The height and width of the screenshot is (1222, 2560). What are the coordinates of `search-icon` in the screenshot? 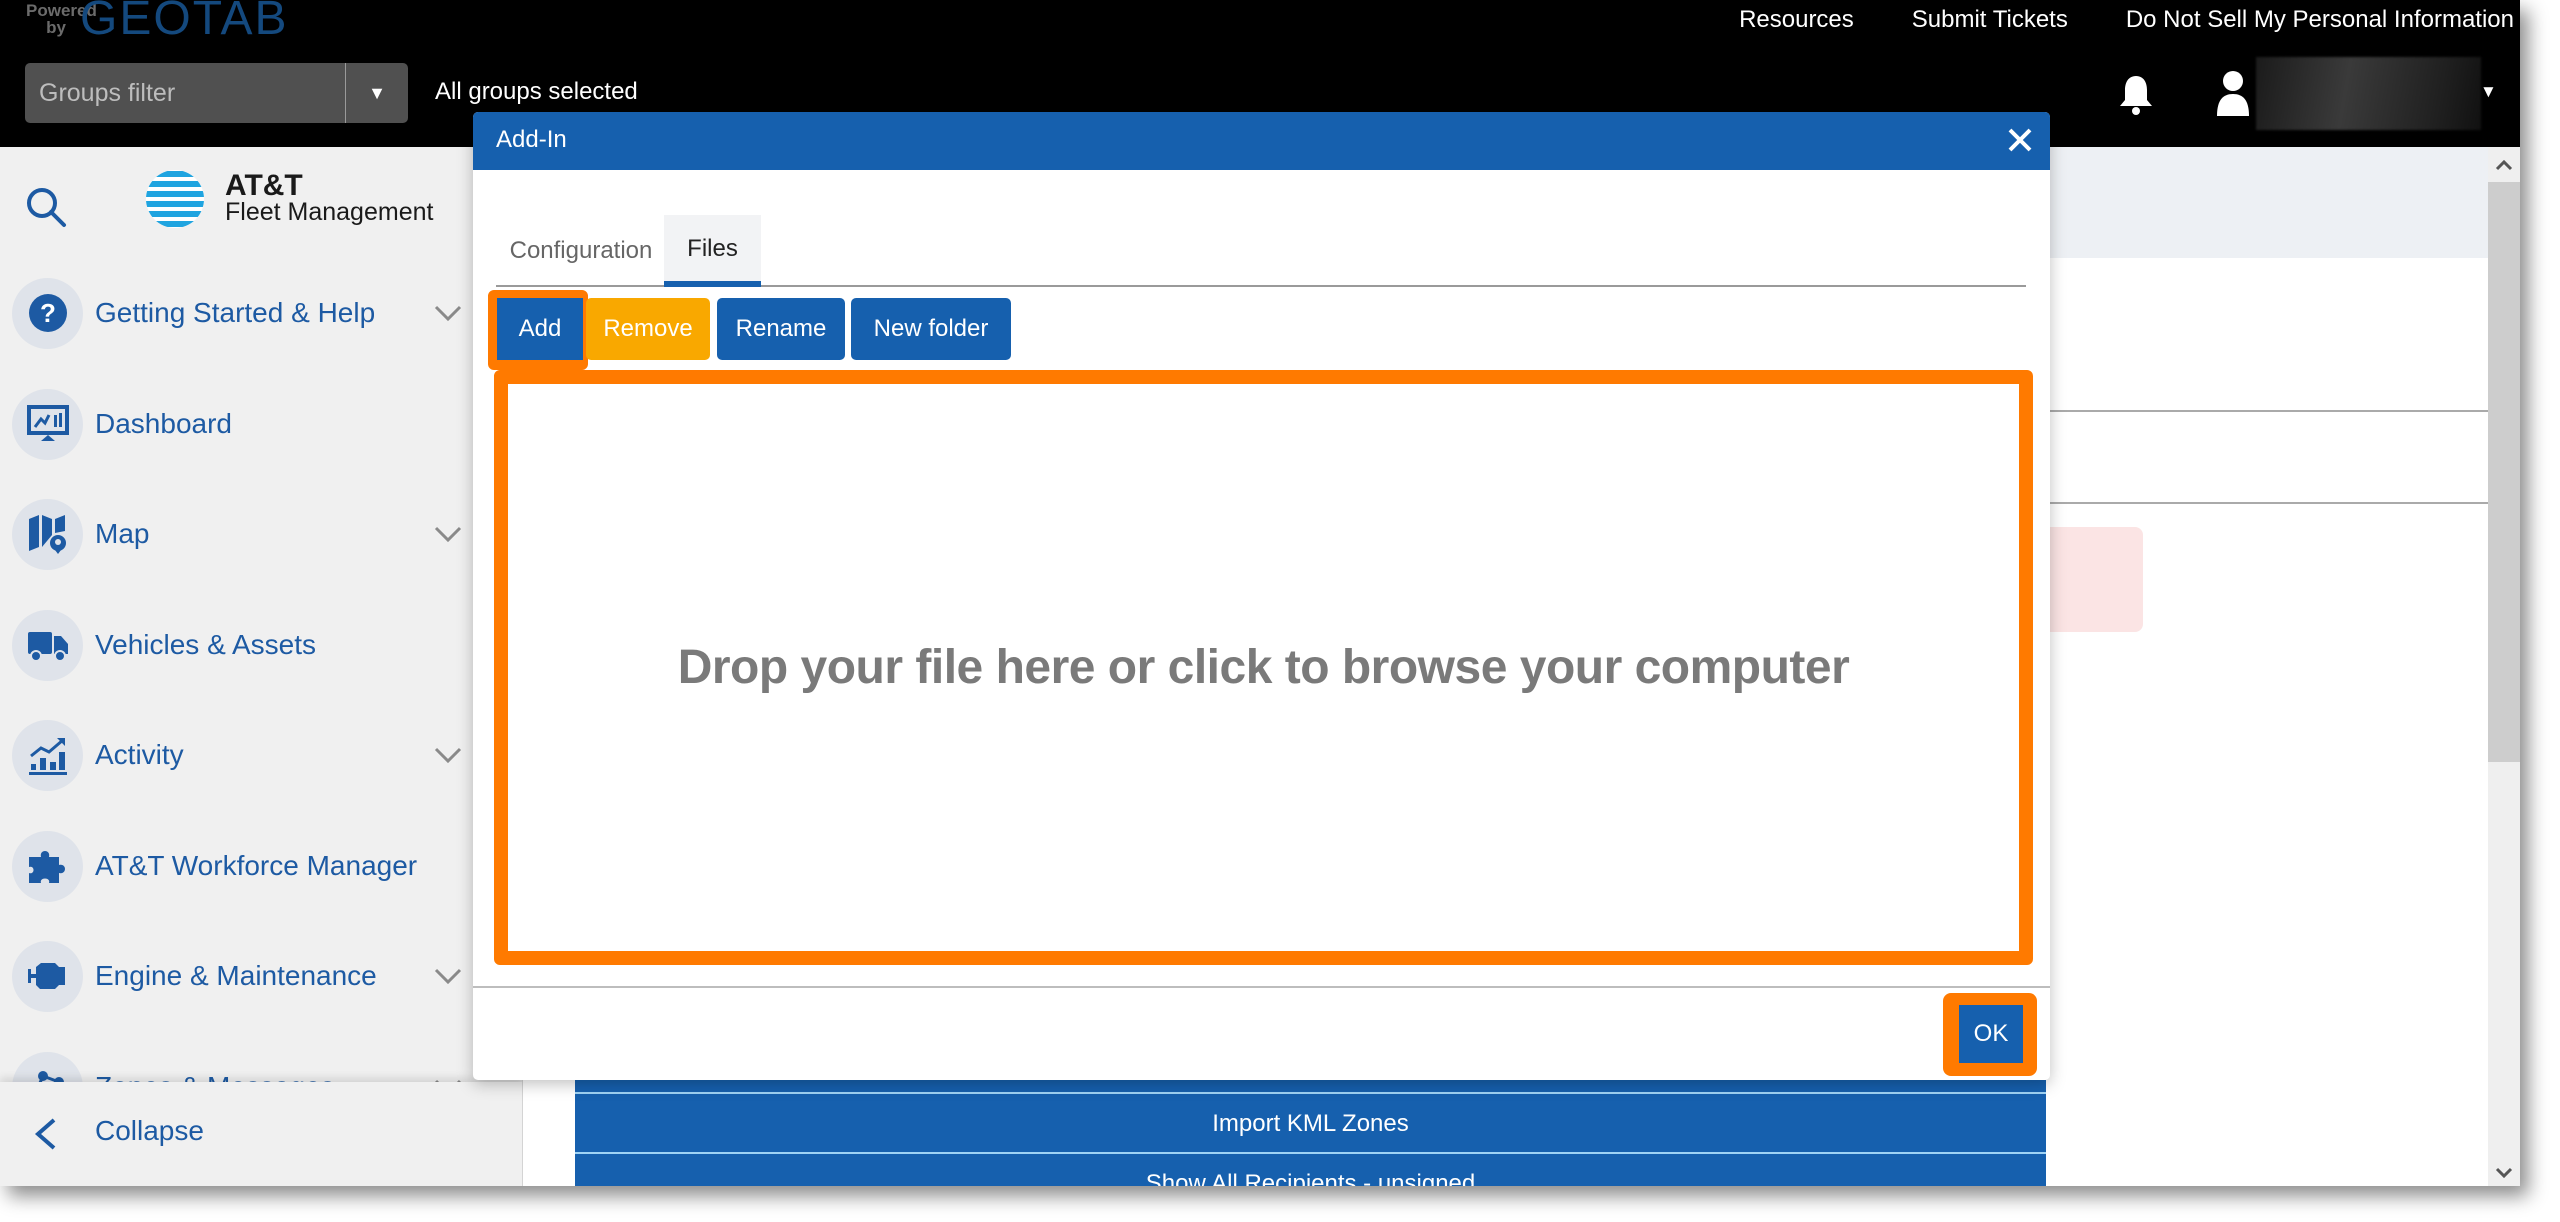 It's located at (46, 207).